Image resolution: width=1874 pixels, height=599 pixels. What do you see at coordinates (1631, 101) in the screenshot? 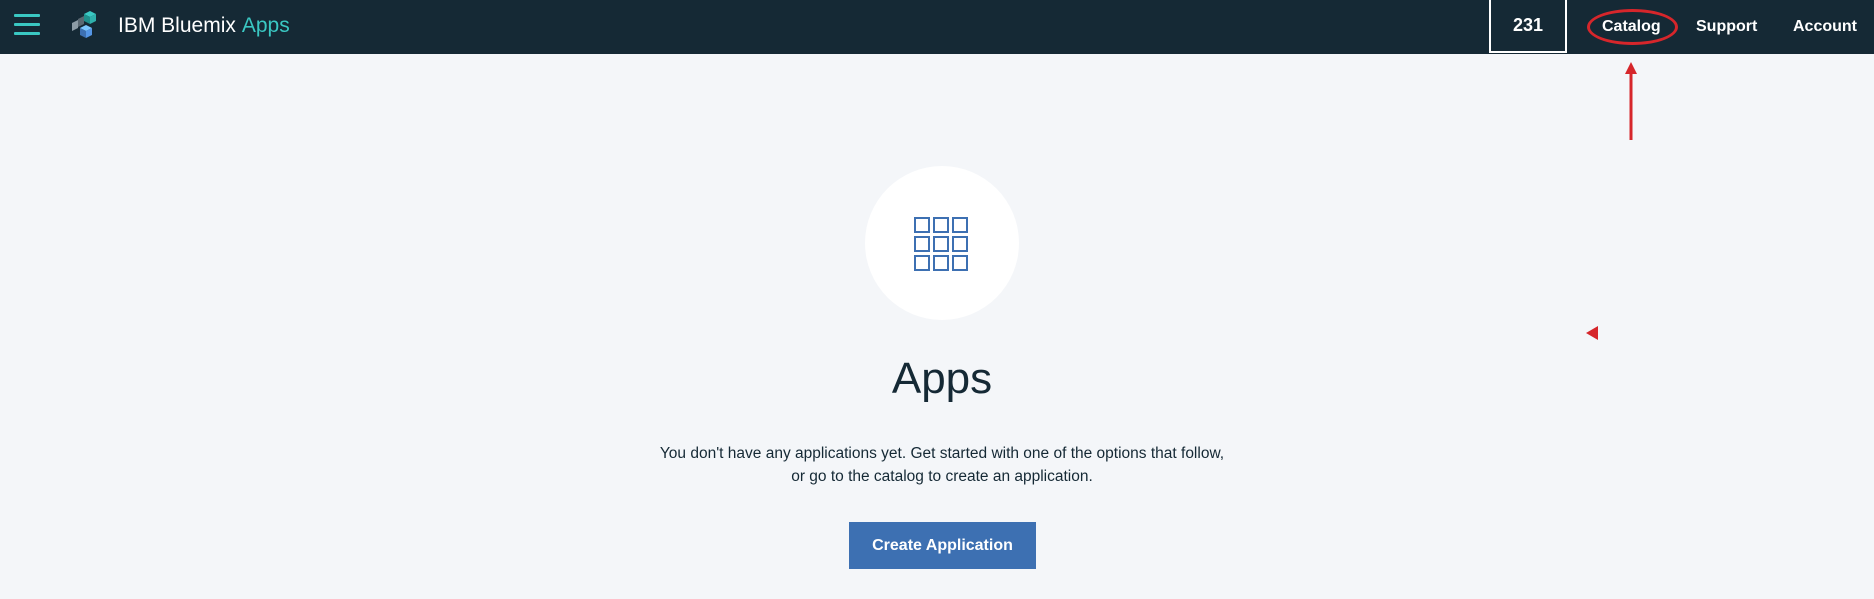
I see `annotation-arrow-icon` at bounding box center [1631, 101].